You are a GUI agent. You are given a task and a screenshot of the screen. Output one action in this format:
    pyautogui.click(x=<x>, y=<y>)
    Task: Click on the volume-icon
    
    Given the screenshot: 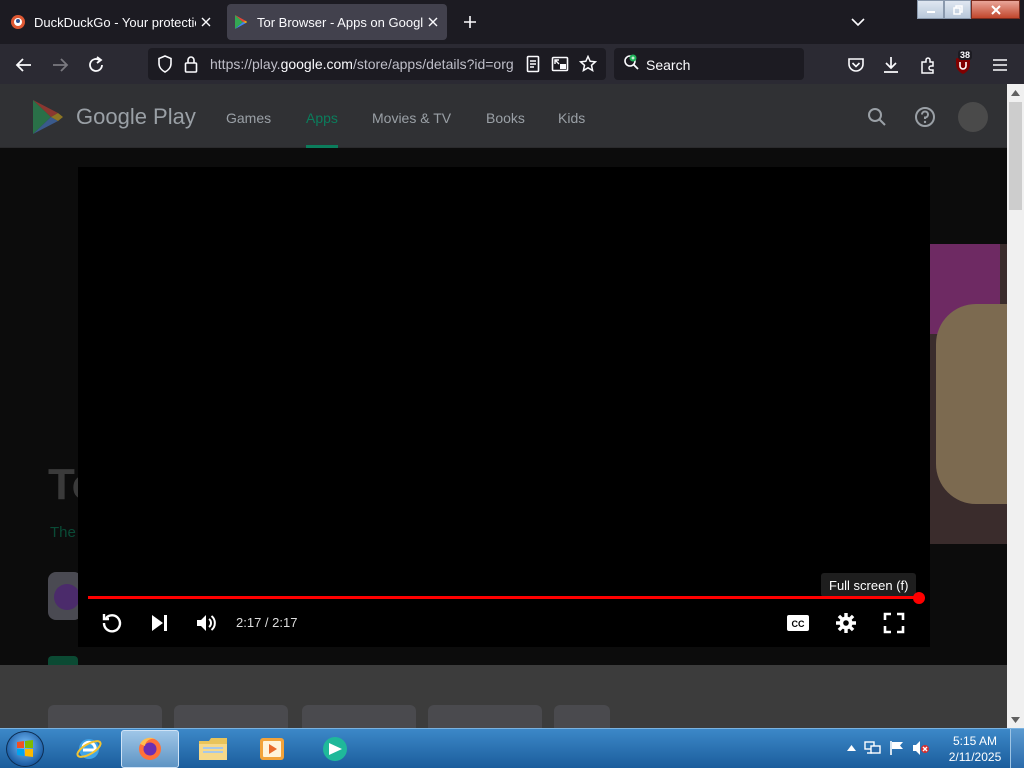 What is the action you would take?
    pyautogui.click(x=206, y=623)
    